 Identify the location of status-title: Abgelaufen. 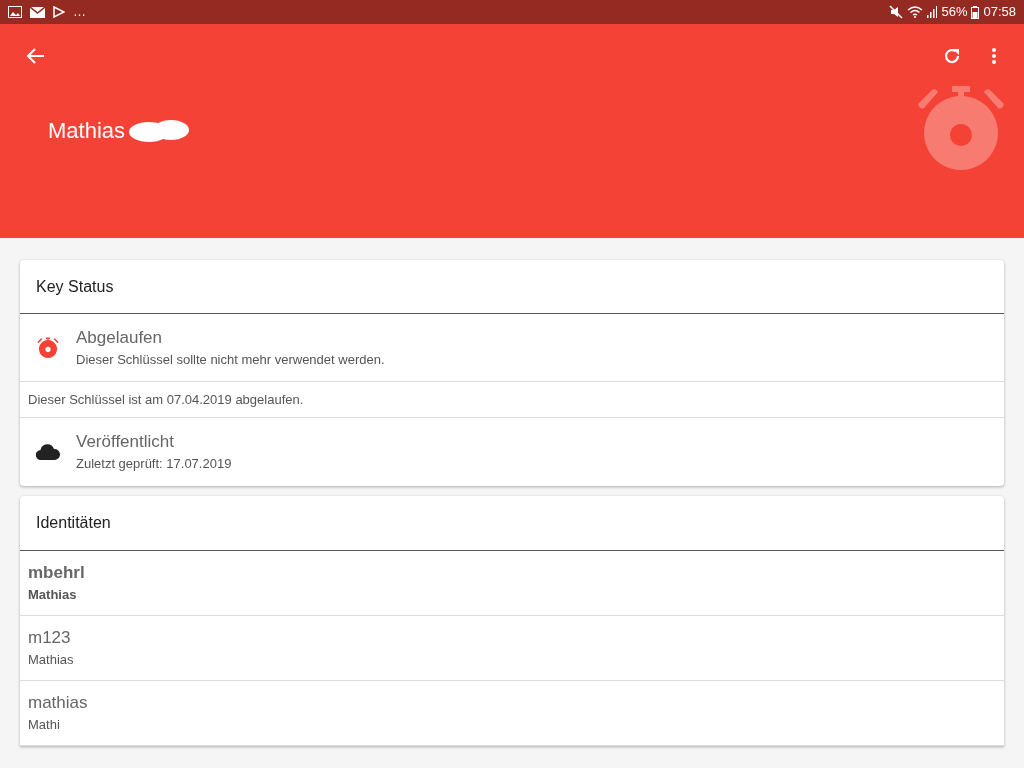
(120, 337).